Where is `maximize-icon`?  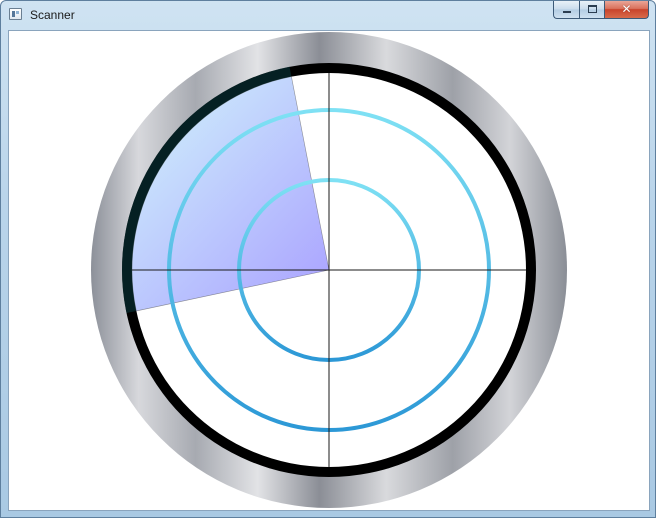 maximize-icon is located at coordinates (592, 9).